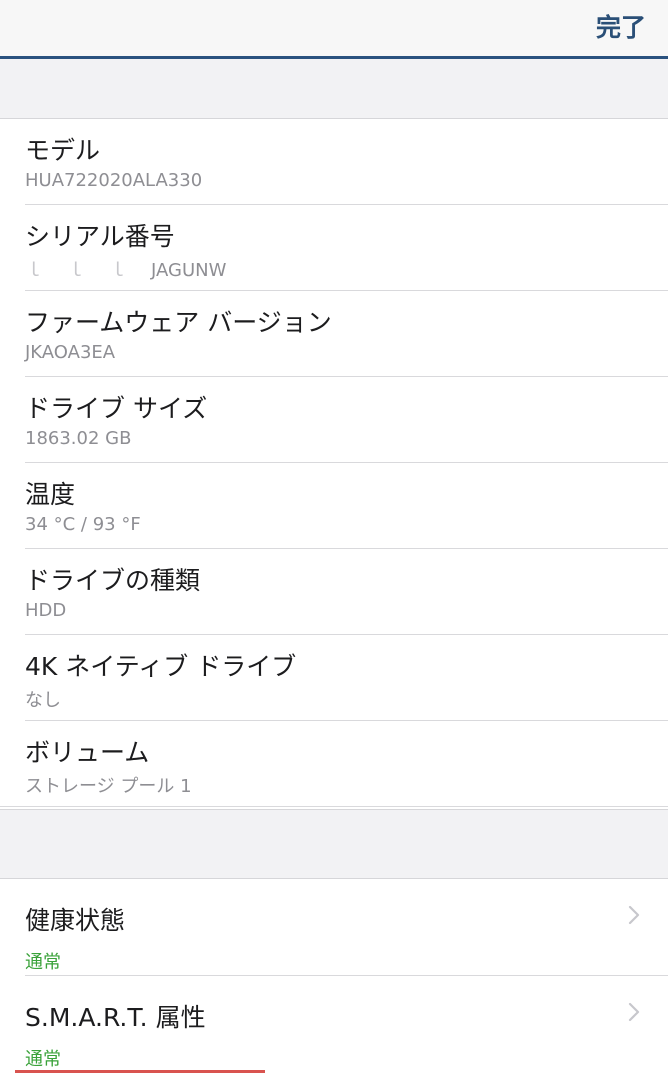 This screenshot has height=1080, width=668. What do you see at coordinates (115, 1017) in the screenshot?
I see `row-label: S.M.A.R.T. 属性` at bounding box center [115, 1017].